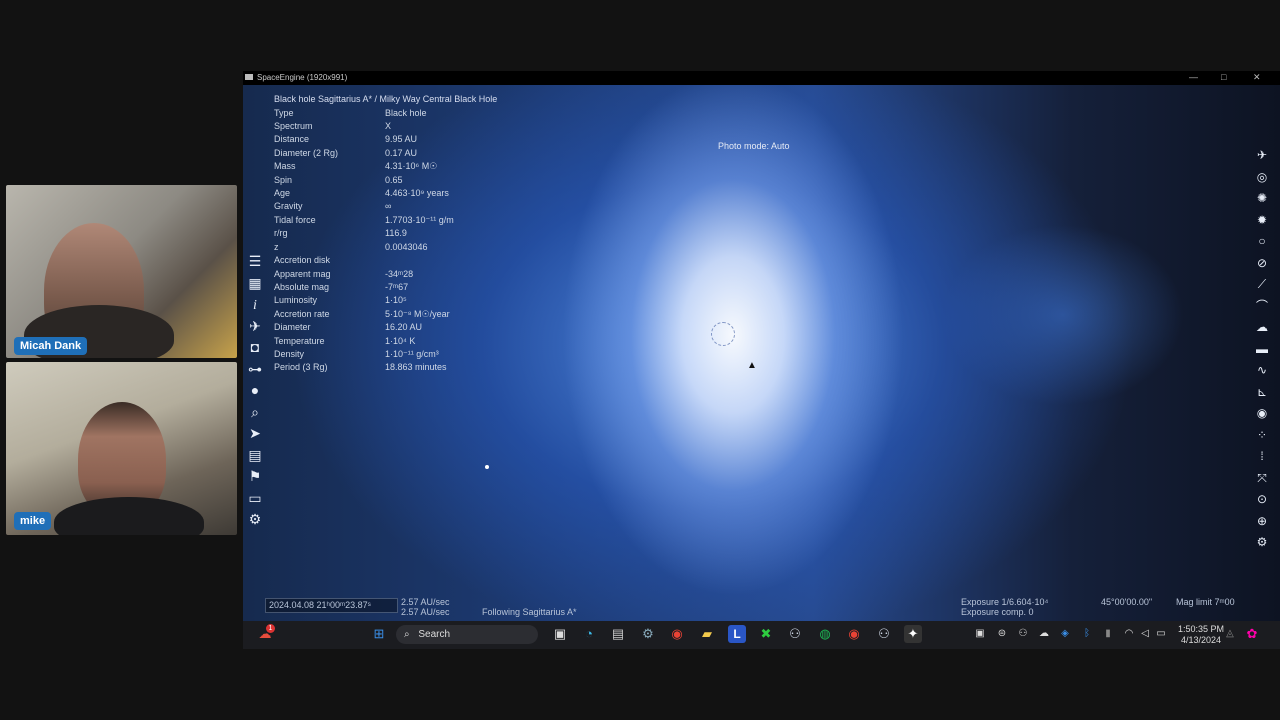 Image resolution: width=1280 pixels, height=720 pixels. Describe the element at coordinates (255, 284) in the screenshot. I see `catalog-icon: ▦` at that location.